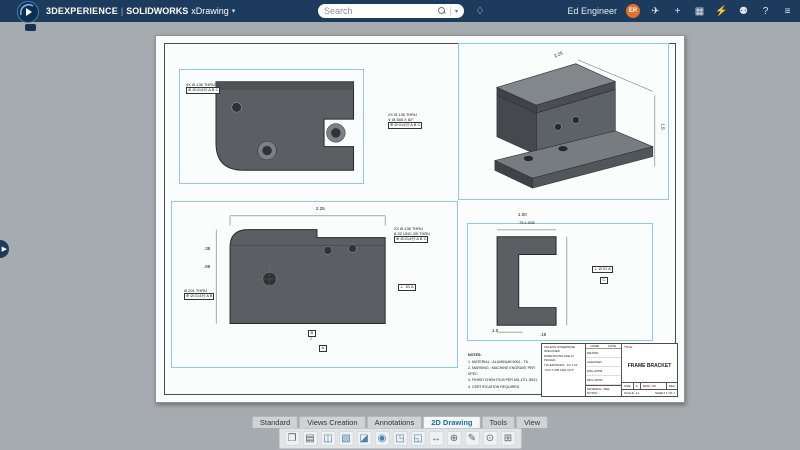 The width and height of the screenshot is (800, 450). What do you see at coordinates (320, 208) in the screenshot?
I see `dimension-label: 2.25` at bounding box center [320, 208].